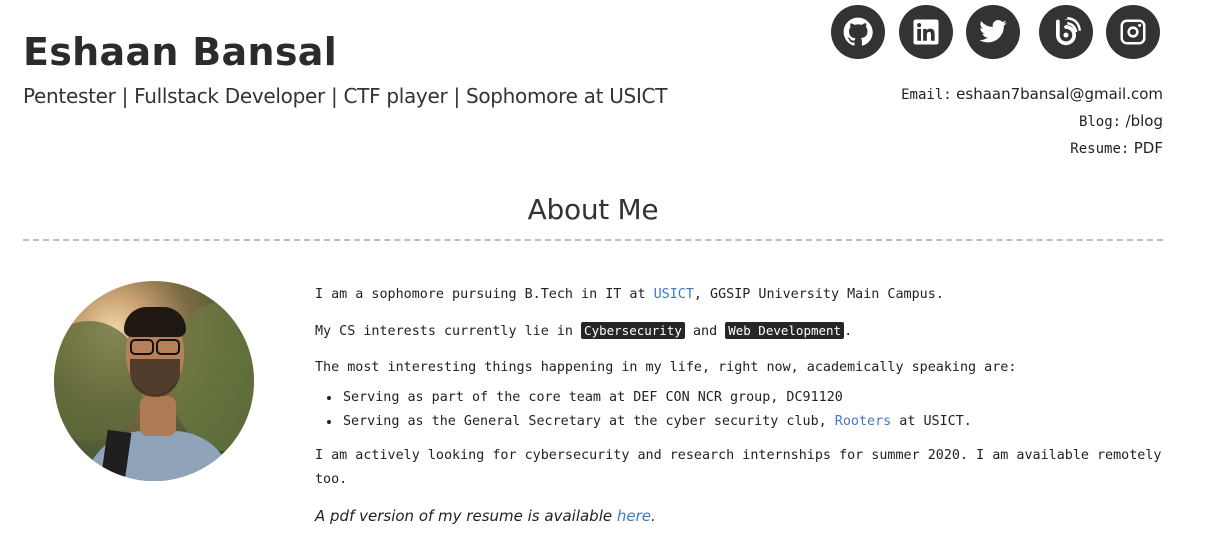 The width and height of the screenshot is (1230, 549). I want to click on github-icon, so click(858, 31).